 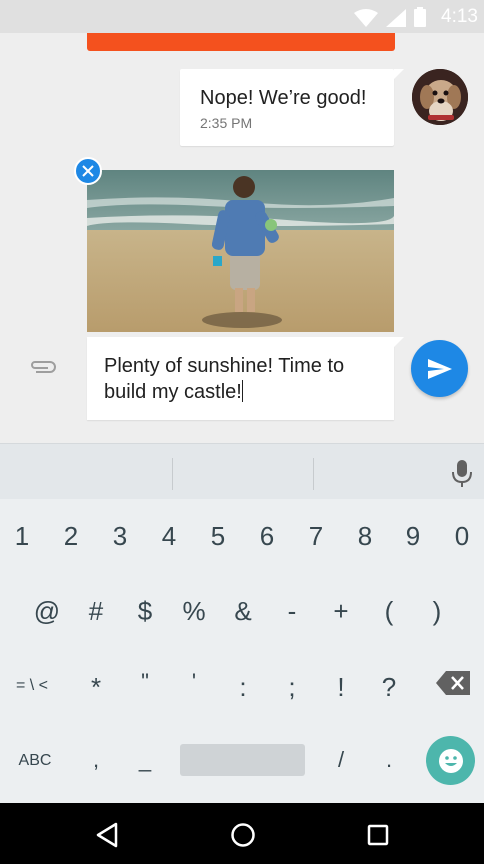 What do you see at coordinates (35, 761) in the screenshot?
I see `key-abc: ABC` at bounding box center [35, 761].